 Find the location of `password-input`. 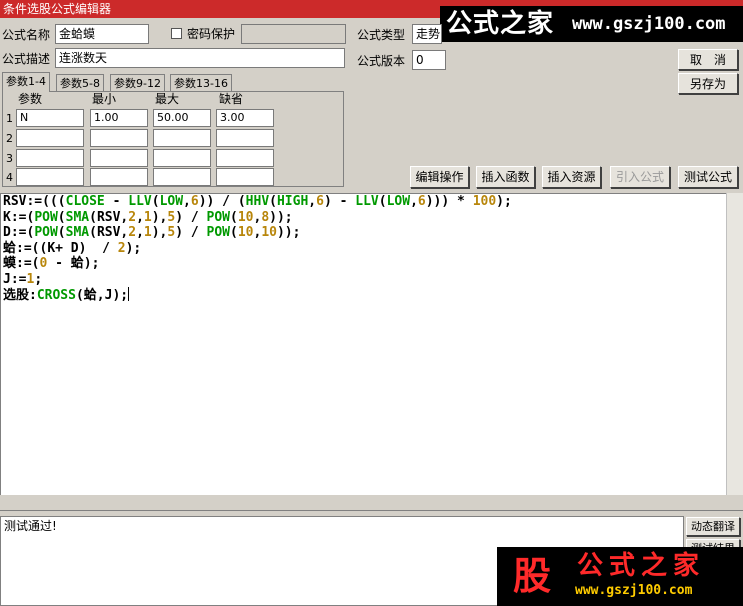

password-input is located at coordinates (293, 34).